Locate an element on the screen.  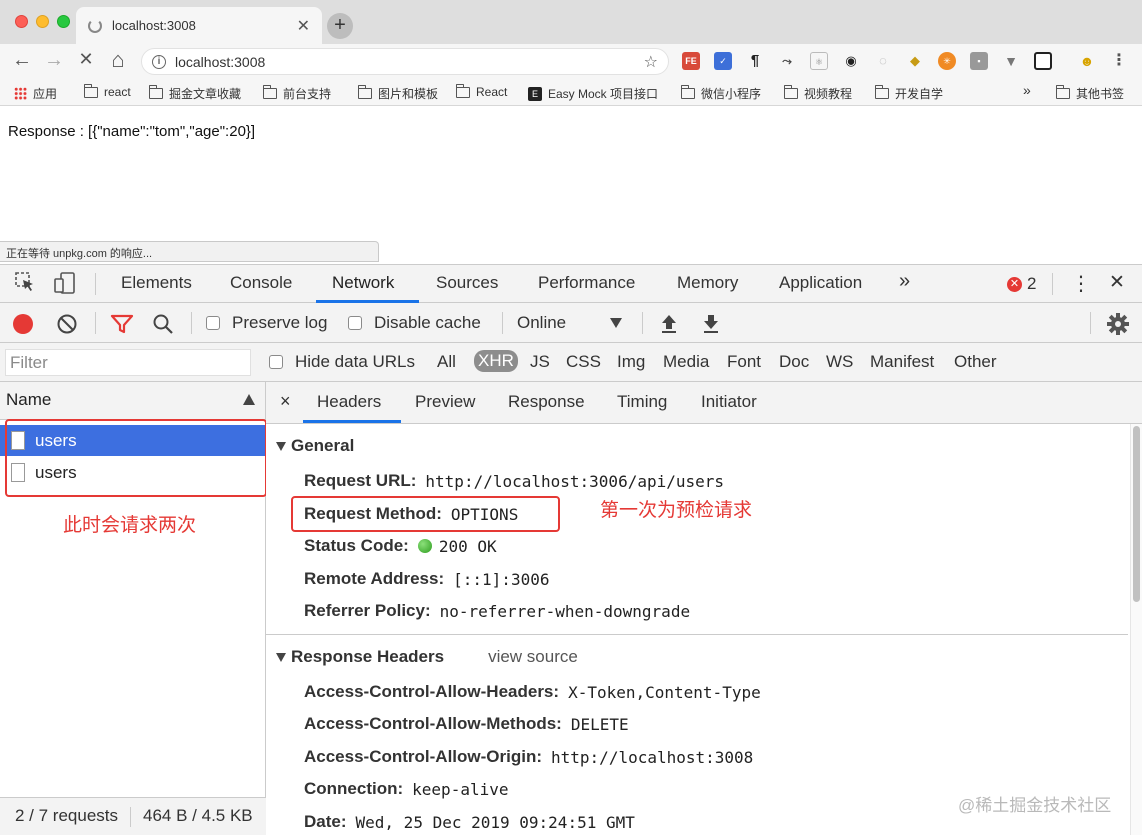
filter-type-media: Media is located at coordinates (686, 362).